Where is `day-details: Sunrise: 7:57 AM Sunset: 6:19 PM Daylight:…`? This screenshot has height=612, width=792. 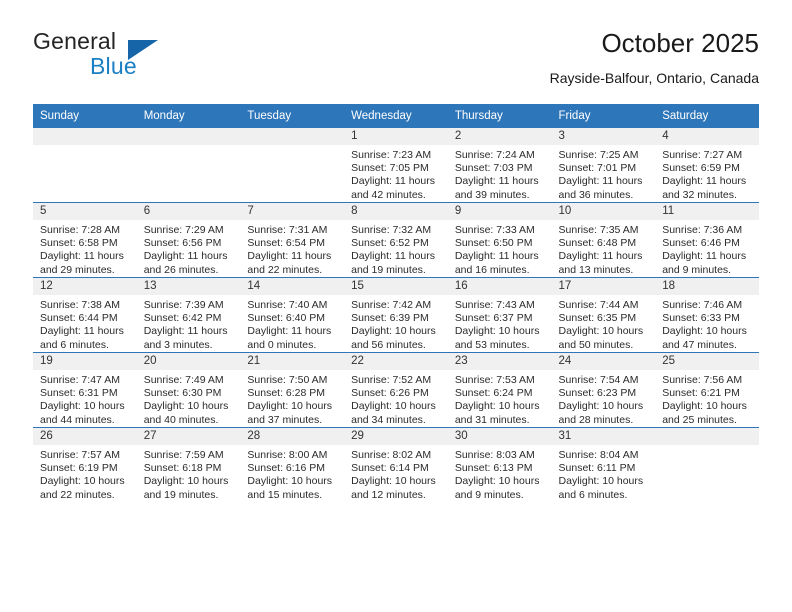
day-details: Sunrise: 7:57 AM Sunset: 6:19 PM Daylight:… is located at coordinates (85, 473).